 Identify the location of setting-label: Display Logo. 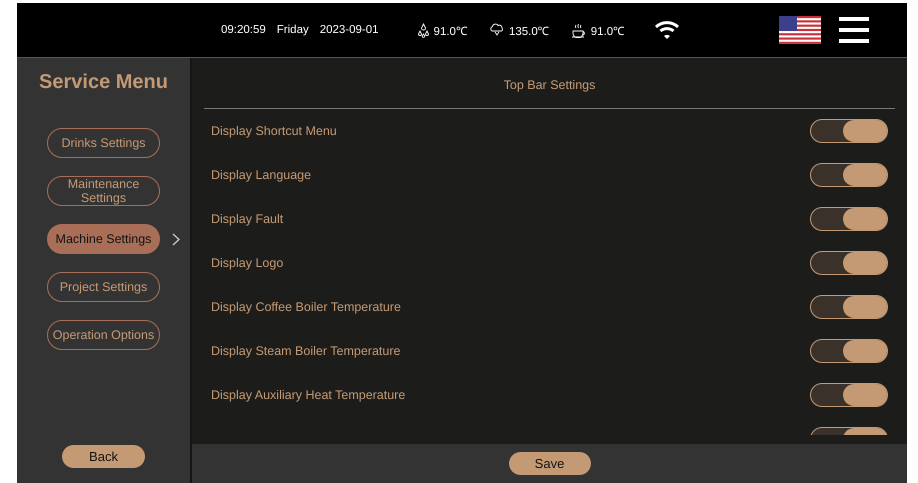
(247, 263).